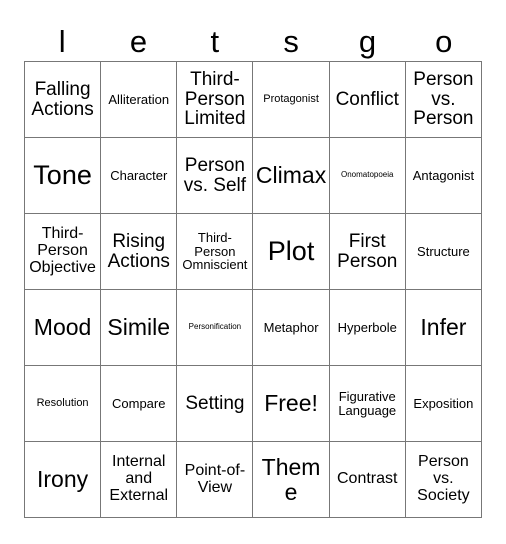 The width and height of the screenshot is (506, 544). I want to click on bingo-cell-r1c6: Person vs. Person, so click(443, 100).